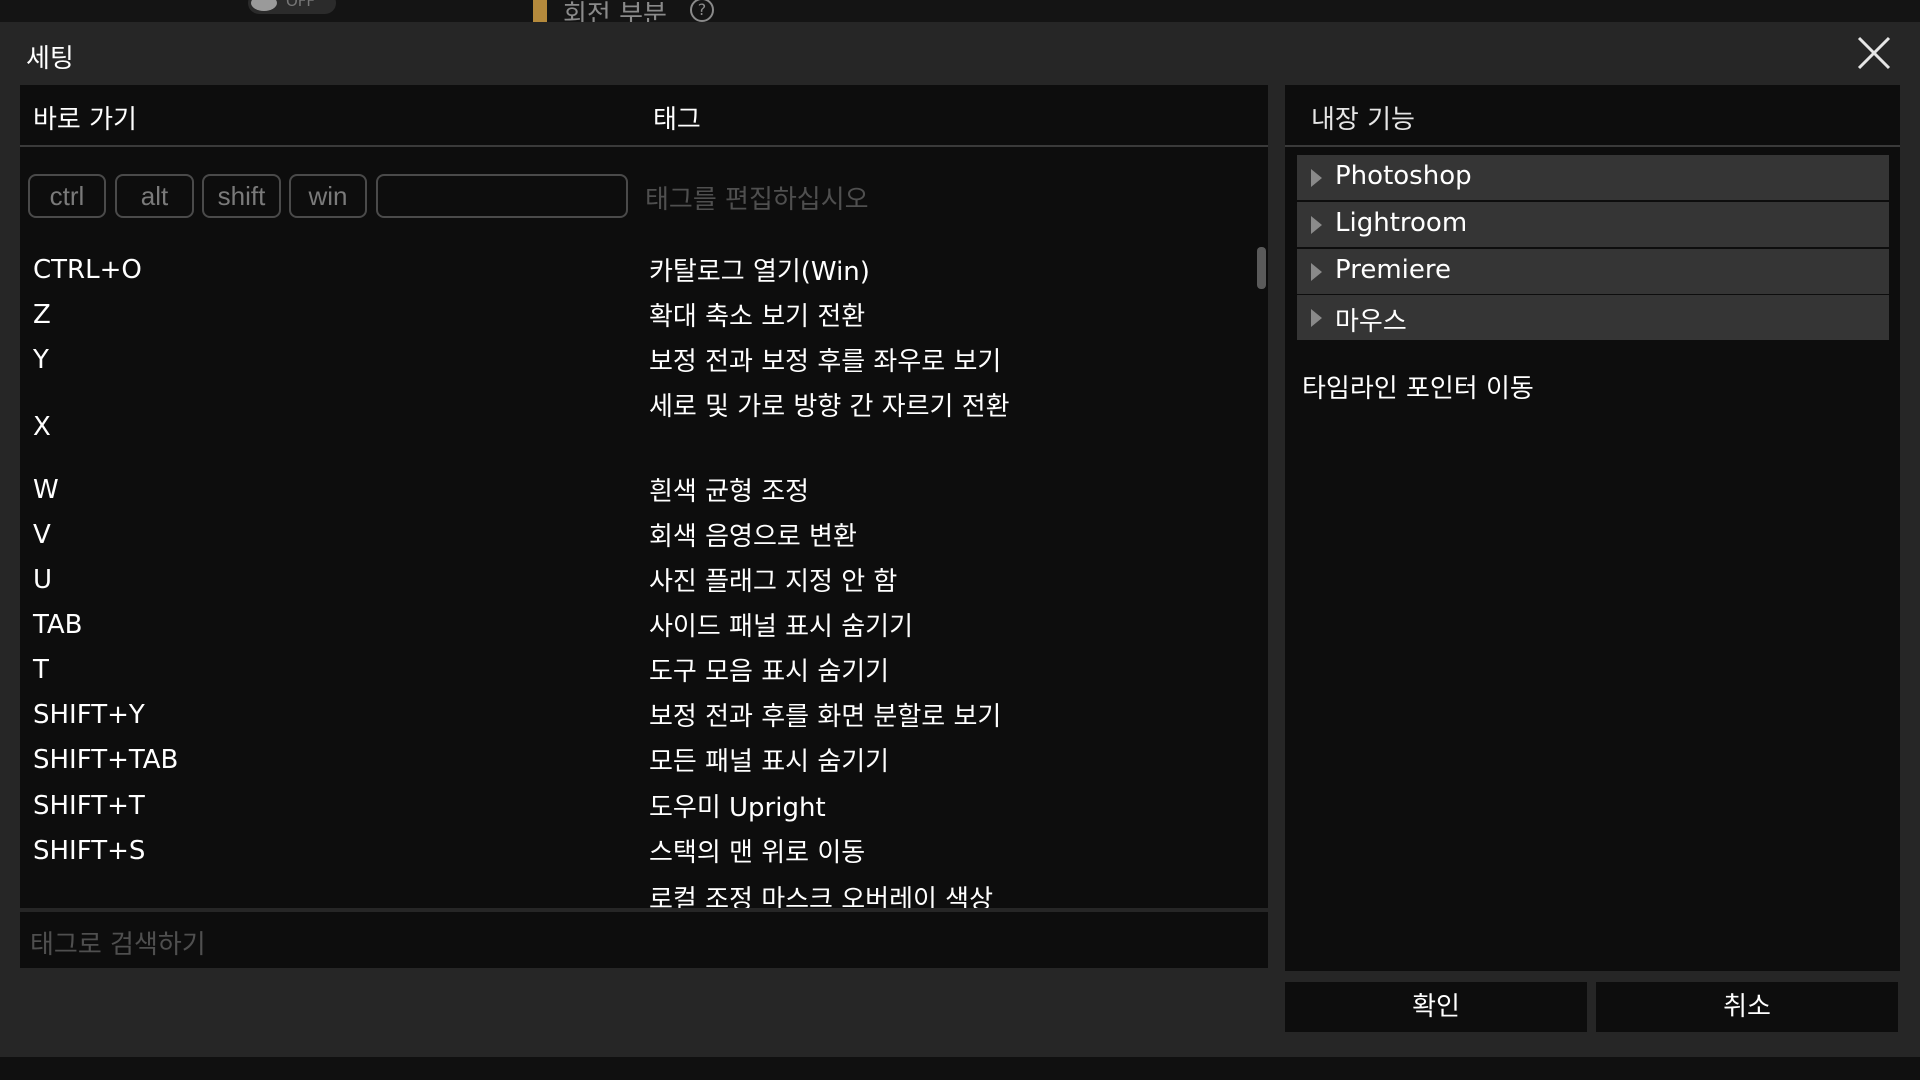  What do you see at coordinates (737, 808) in the screenshot?
I see `shortcut-tag: 도우미 Upright` at bounding box center [737, 808].